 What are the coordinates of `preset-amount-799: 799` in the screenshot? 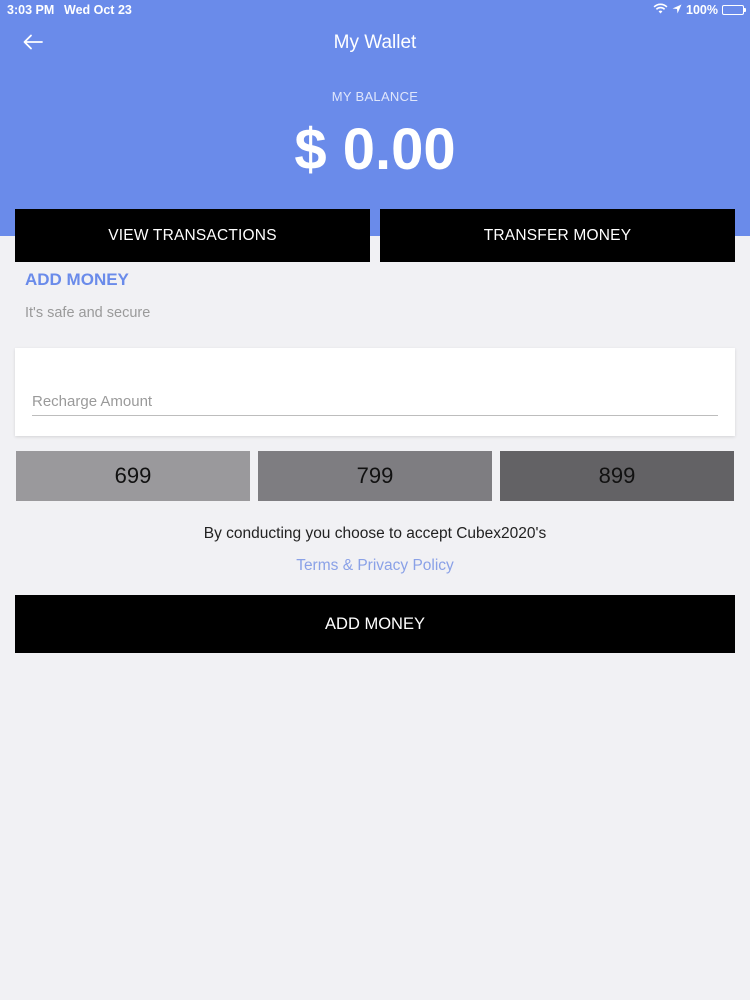 It's located at (375, 476).